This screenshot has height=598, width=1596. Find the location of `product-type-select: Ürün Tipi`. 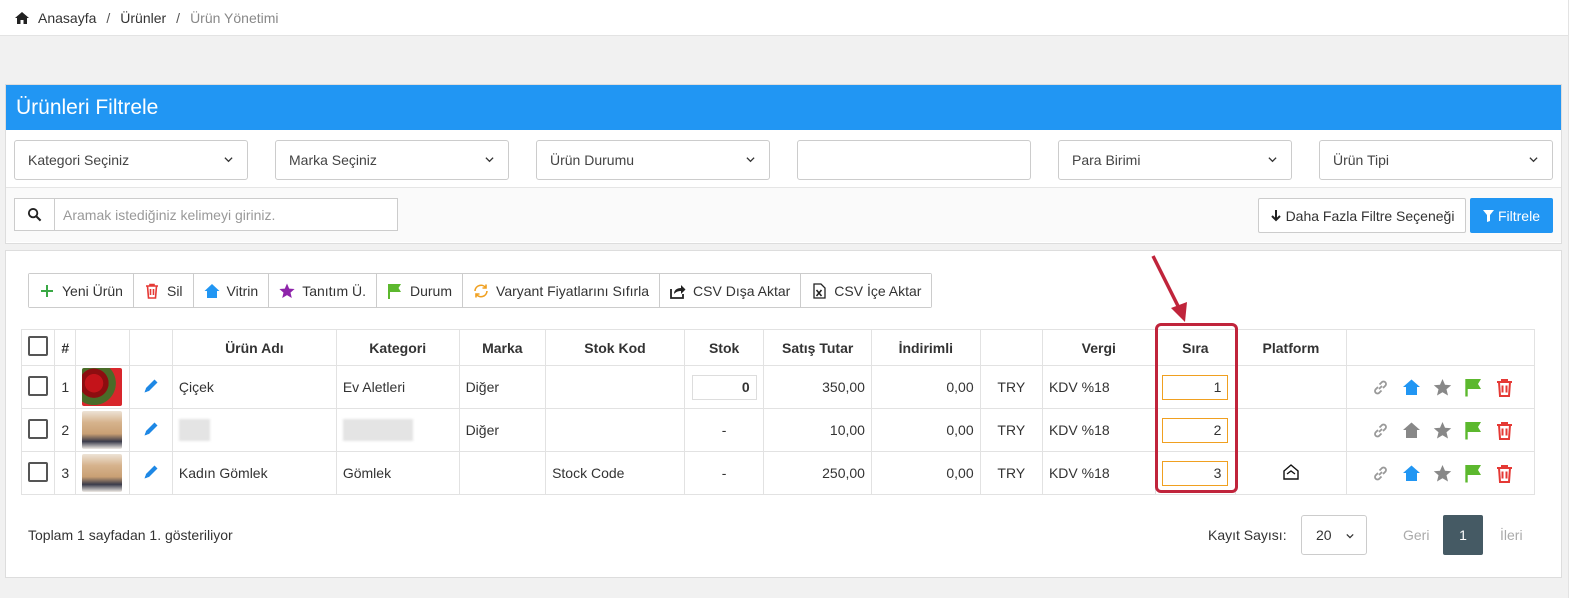

product-type-select: Ürün Tipi is located at coordinates (1436, 160).